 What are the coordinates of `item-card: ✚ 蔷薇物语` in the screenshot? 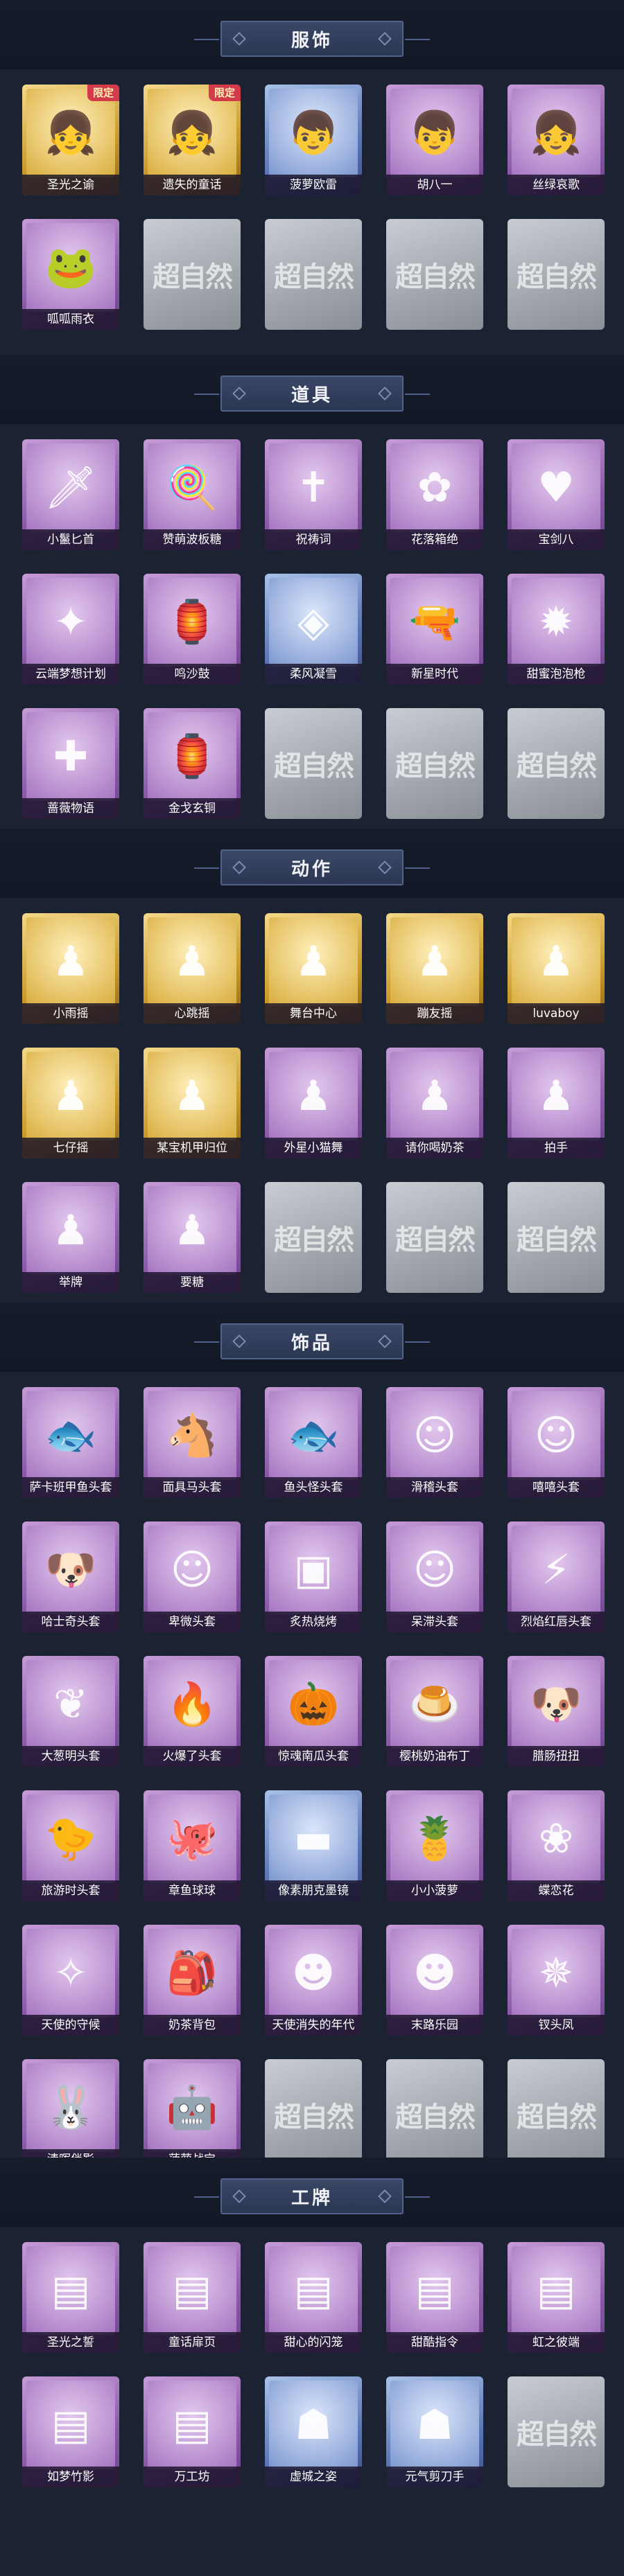 It's located at (70, 763).